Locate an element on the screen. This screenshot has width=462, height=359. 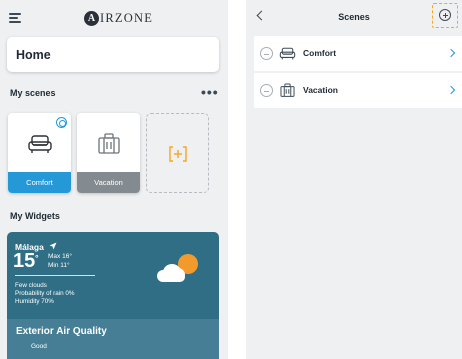
weather-max: Max 16° is located at coordinates (60, 256).